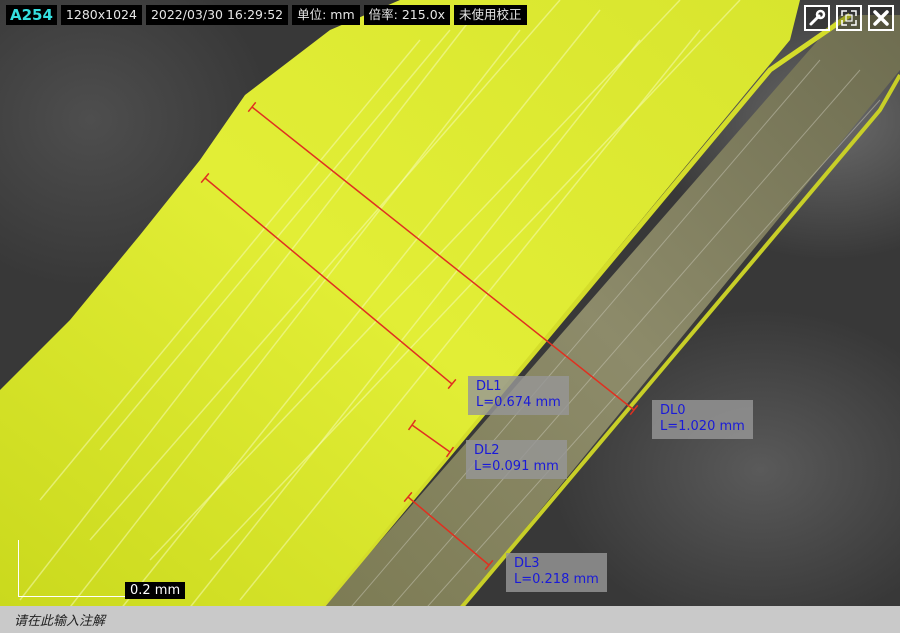  Describe the element at coordinates (516, 466) in the screenshot. I see `measurement-length: L=0.091 mm` at that location.